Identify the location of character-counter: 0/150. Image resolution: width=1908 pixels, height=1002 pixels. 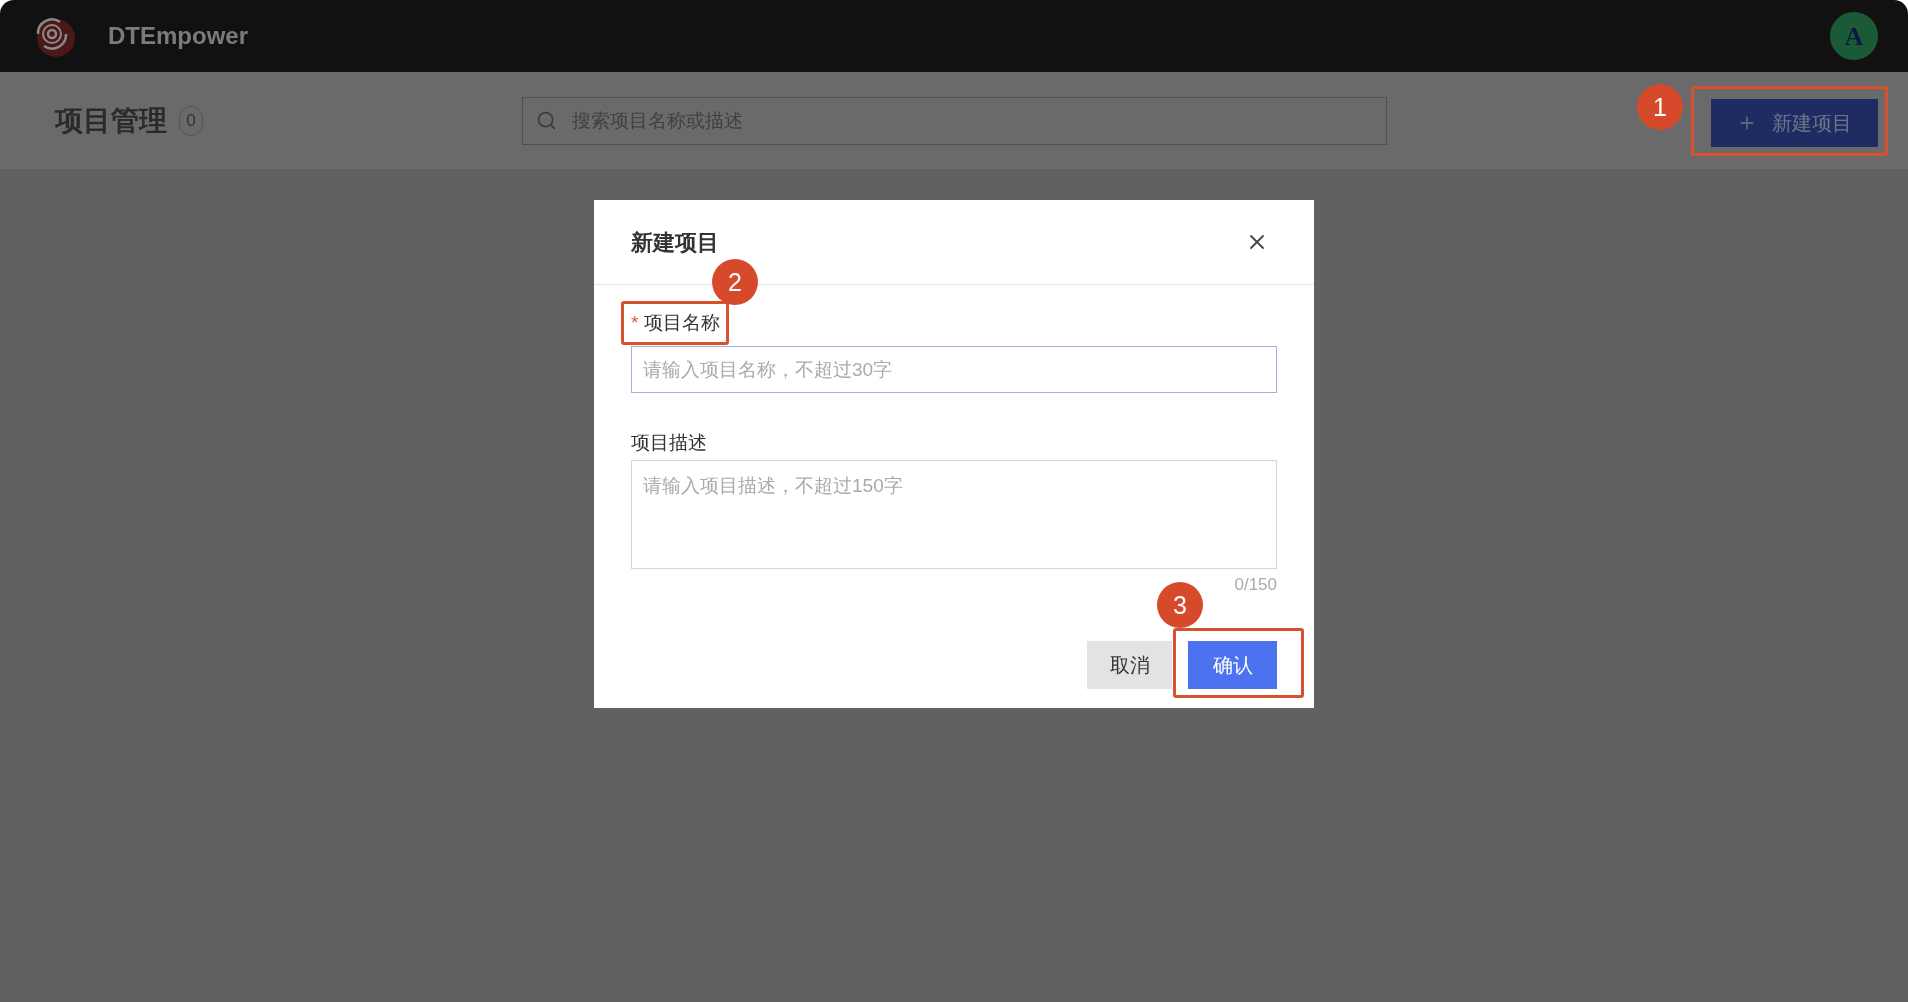
(1255, 585).